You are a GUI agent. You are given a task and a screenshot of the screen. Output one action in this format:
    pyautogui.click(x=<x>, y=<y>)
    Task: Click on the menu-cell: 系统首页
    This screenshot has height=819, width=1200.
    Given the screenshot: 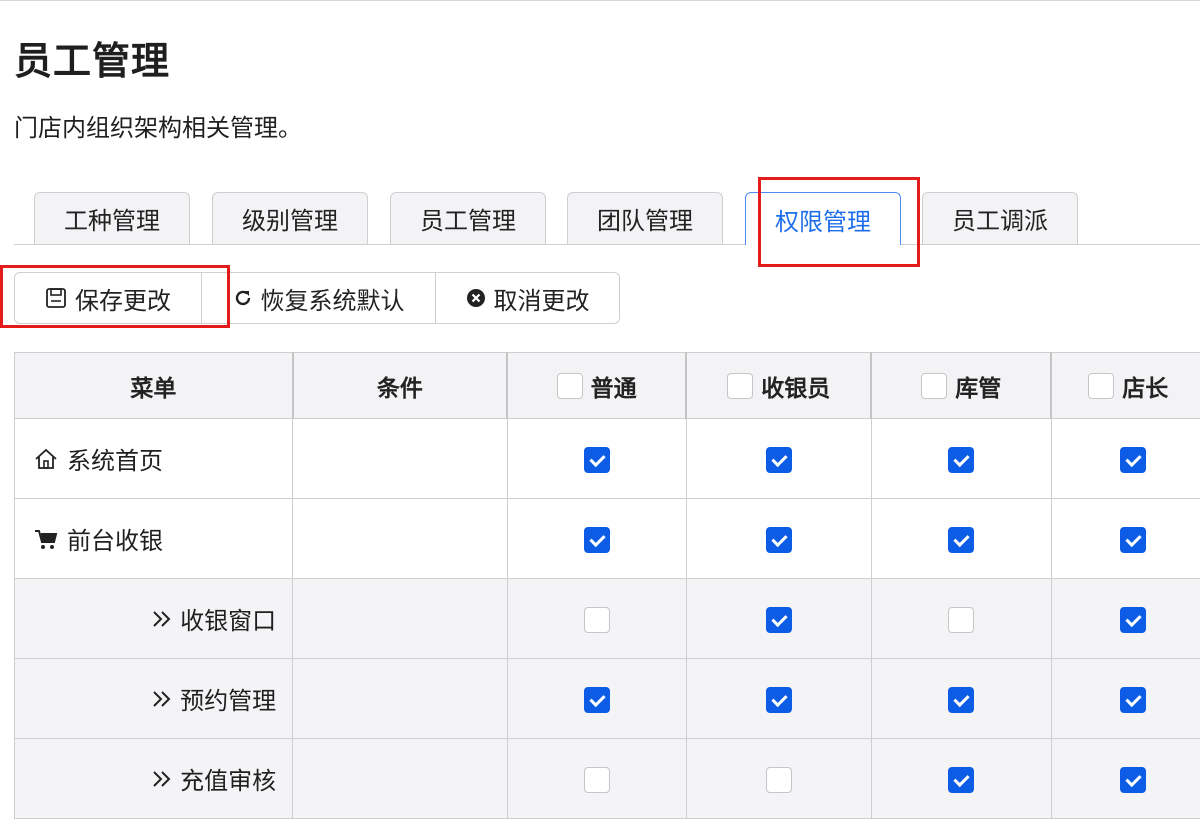 What is the action you would take?
    pyautogui.click(x=154, y=459)
    